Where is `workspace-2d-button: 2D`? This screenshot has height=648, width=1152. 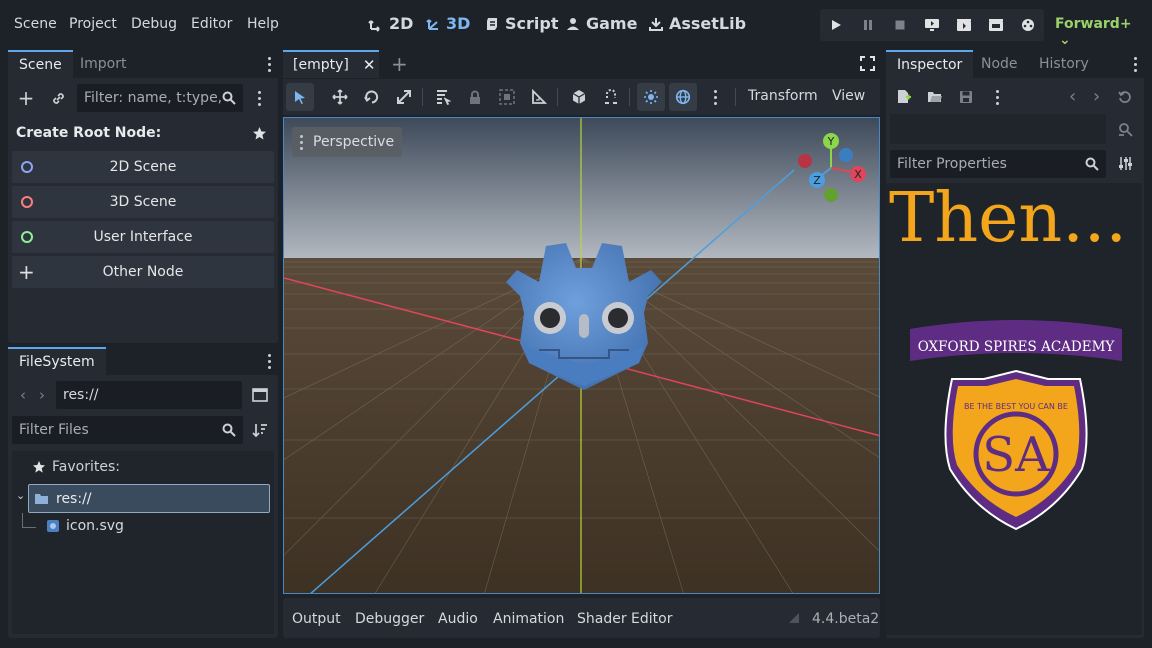 workspace-2d-button: 2D is located at coordinates (390, 23).